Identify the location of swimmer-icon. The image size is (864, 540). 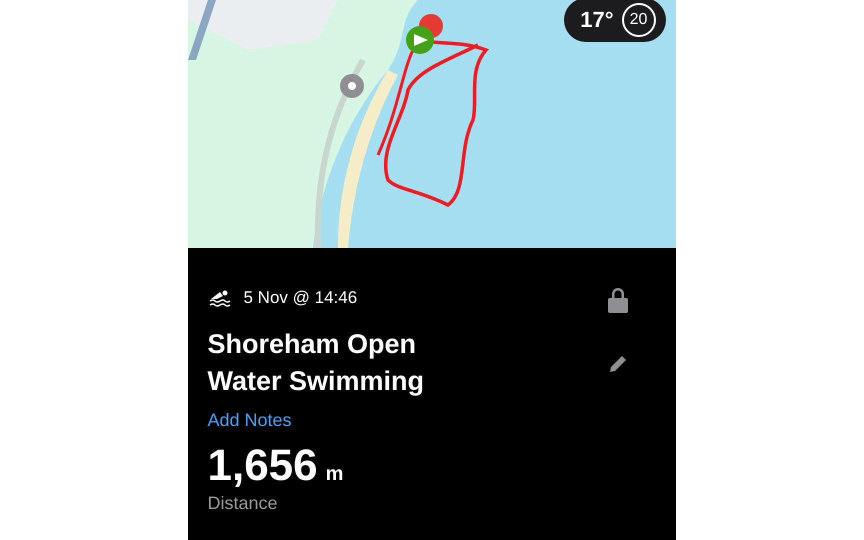
(220, 298).